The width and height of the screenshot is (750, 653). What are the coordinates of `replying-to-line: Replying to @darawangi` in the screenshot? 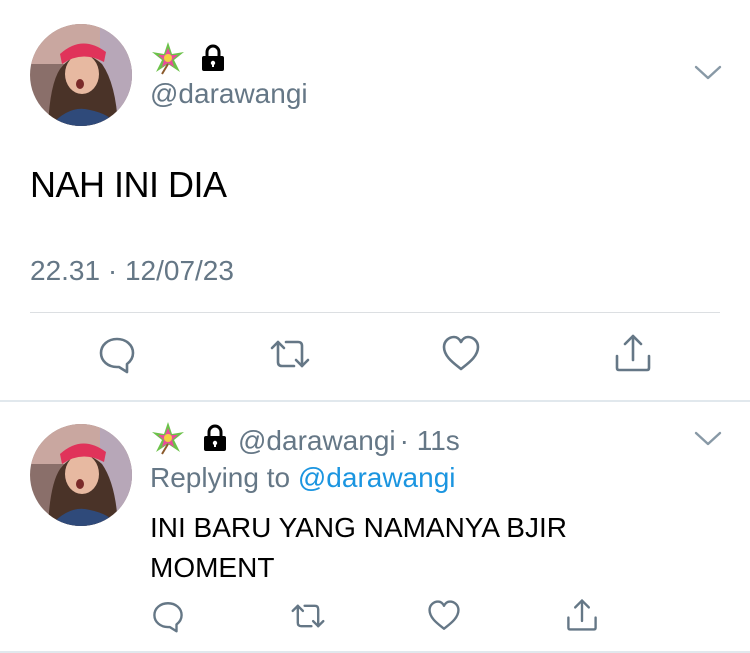 It's located at (303, 478).